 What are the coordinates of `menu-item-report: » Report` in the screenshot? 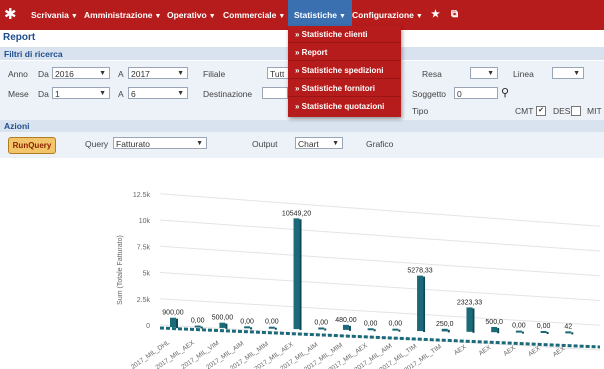 It's located at (344, 52).